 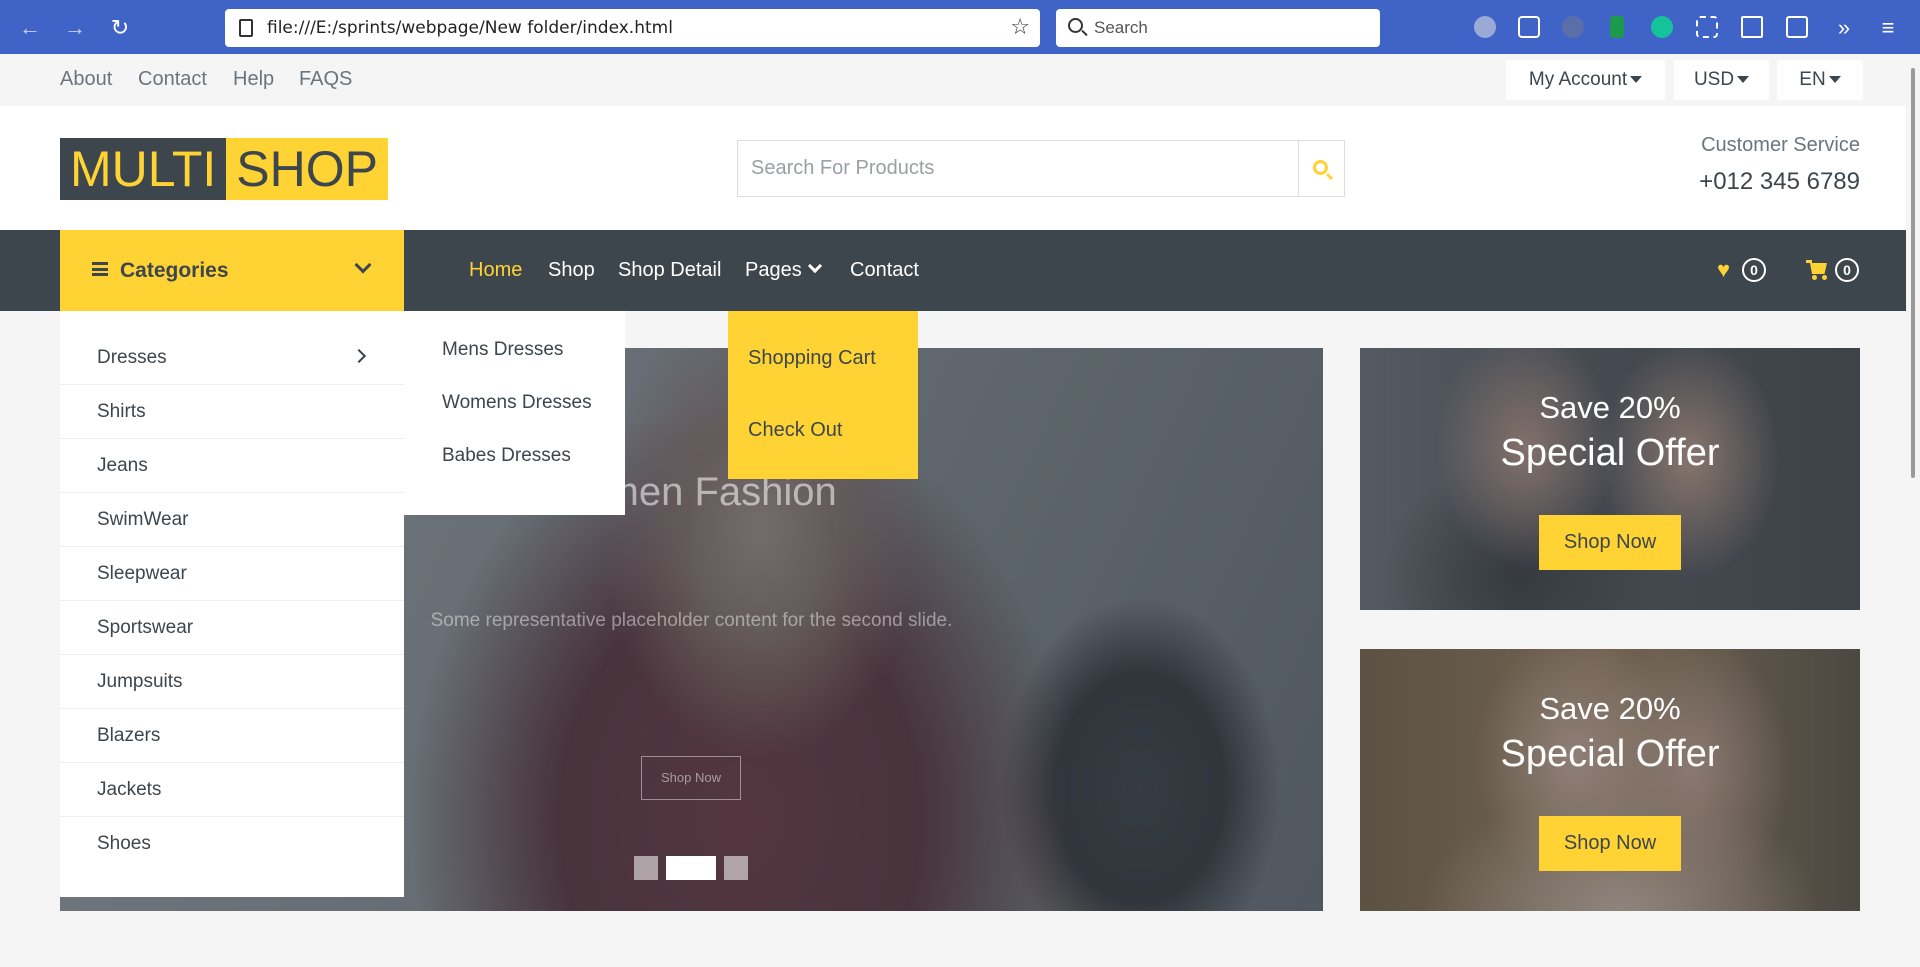 What do you see at coordinates (1913, 510) in the screenshot?
I see `page-scrollbar` at bounding box center [1913, 510].